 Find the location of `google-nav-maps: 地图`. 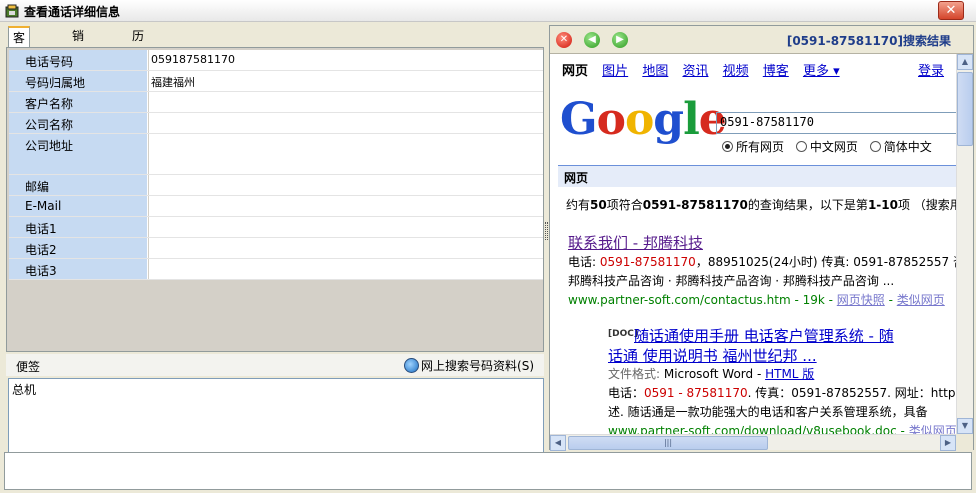

google-nav-maps: 地图 is located at coordinates (655, 71).